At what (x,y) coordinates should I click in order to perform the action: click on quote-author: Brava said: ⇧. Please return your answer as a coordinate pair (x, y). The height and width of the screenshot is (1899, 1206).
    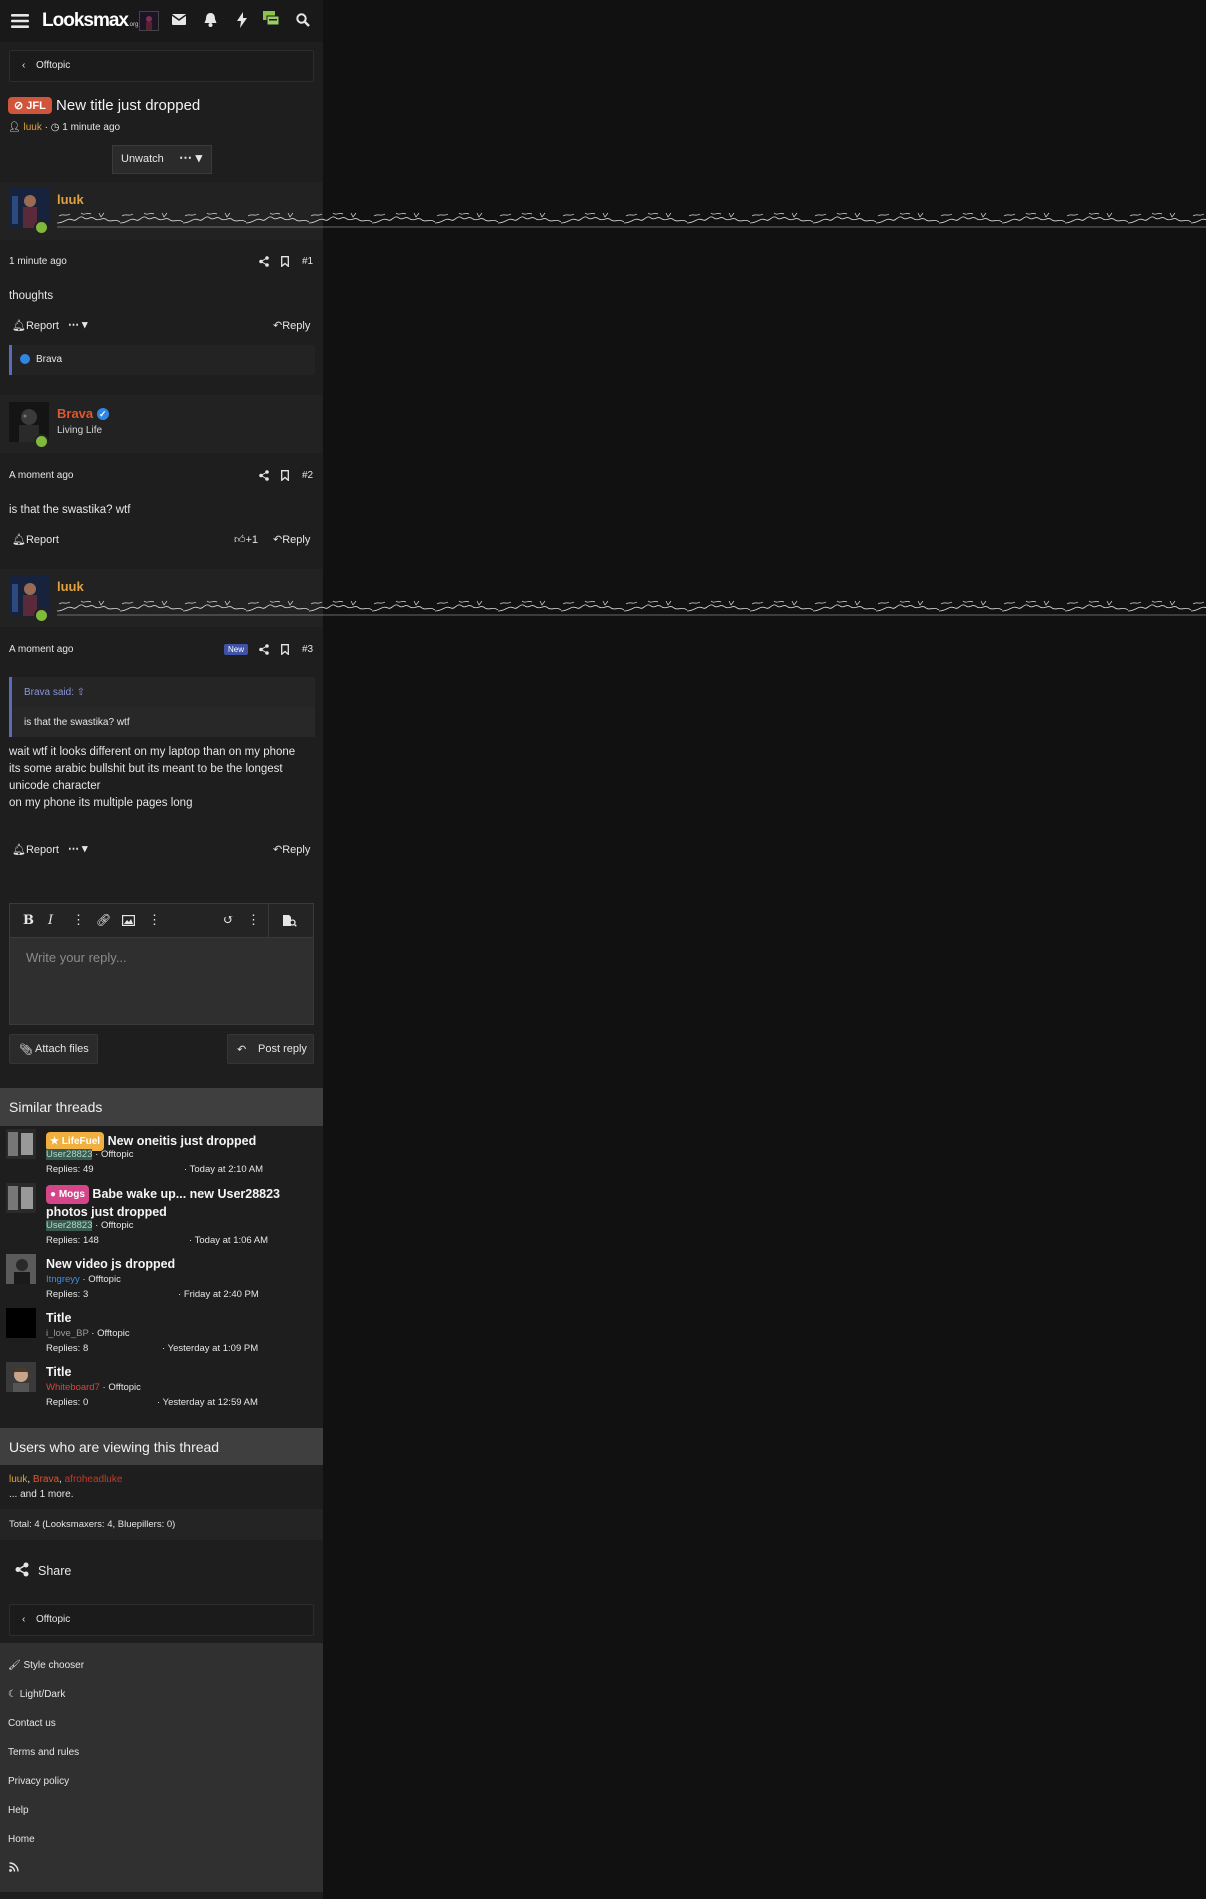
    Looking at the image, I should click on (54, 692).